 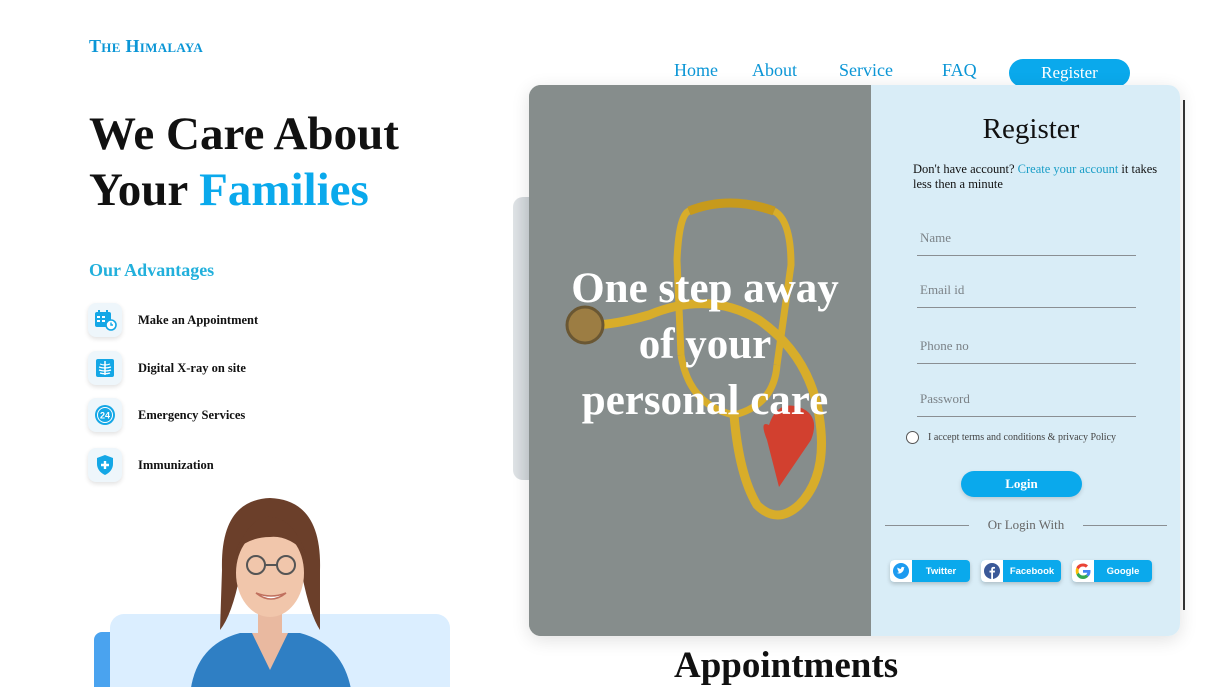 What do you see at coordinates (284, 190) in the screenshot?
I see `hero-line2-accent: Families` at bounding box center [284, 190].